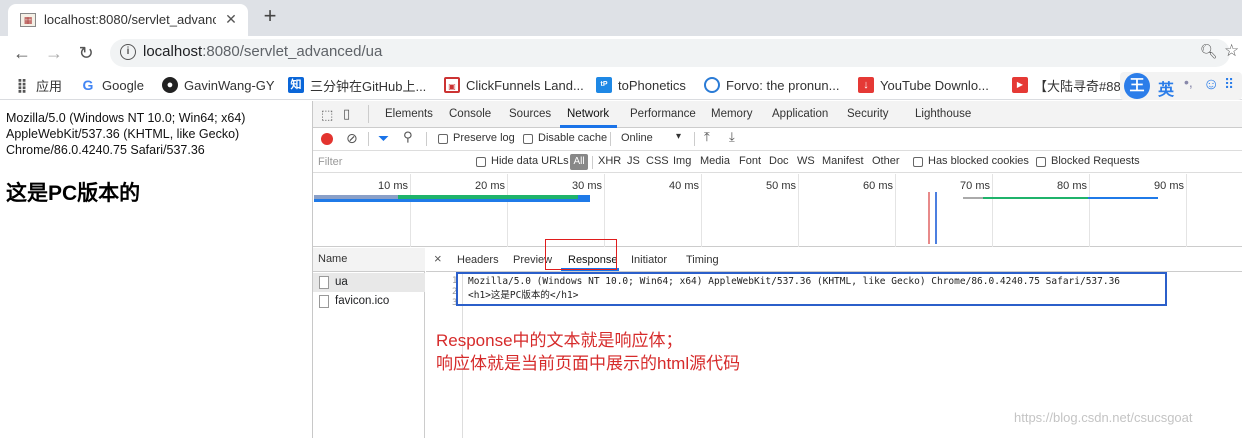 The width and height of the screenshot is (1242, 438). I want to click on blocked-requests-label: Blocked Requests, so click(1095, 161).